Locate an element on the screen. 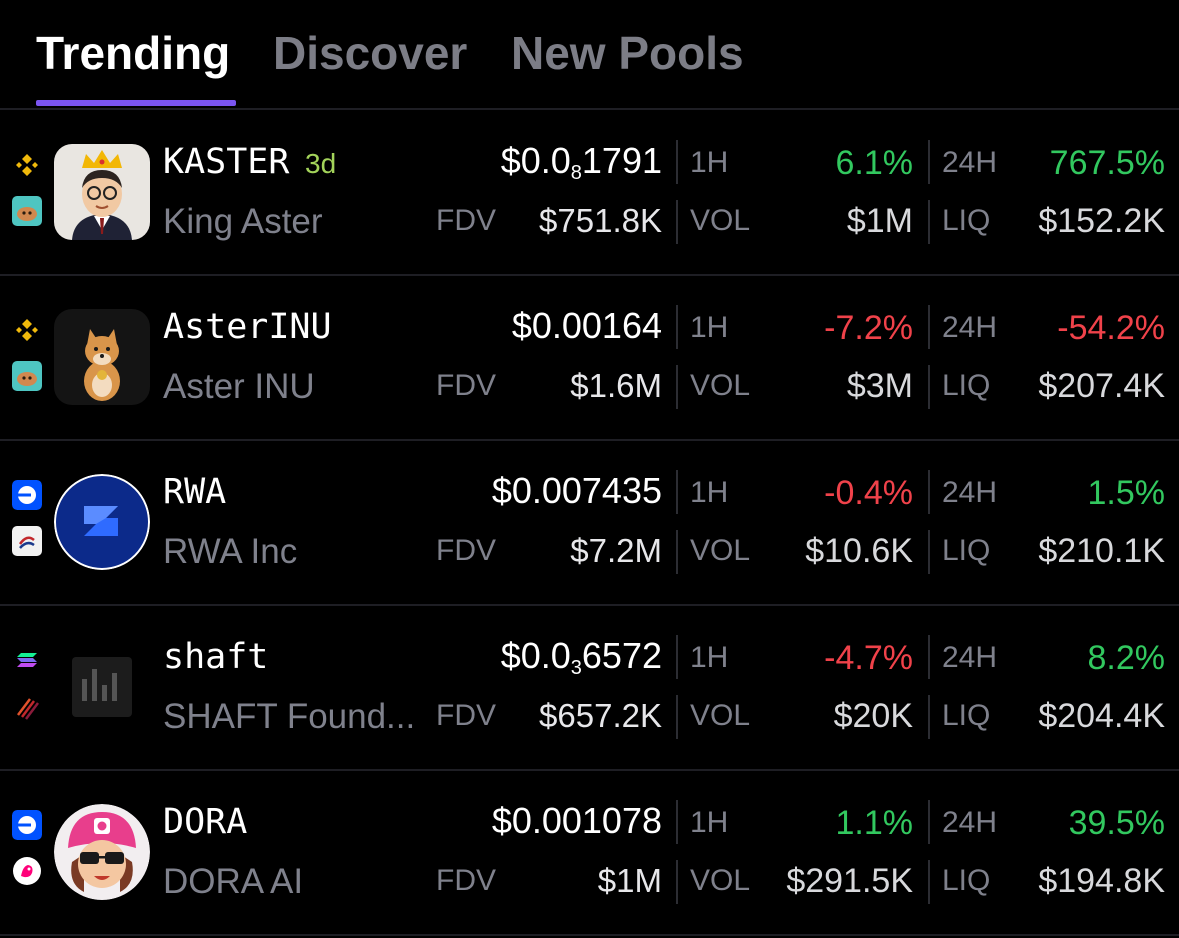 This screenshot has height=938, width=1179. change-1h: 6.1% is located at coordinates (874, 163).